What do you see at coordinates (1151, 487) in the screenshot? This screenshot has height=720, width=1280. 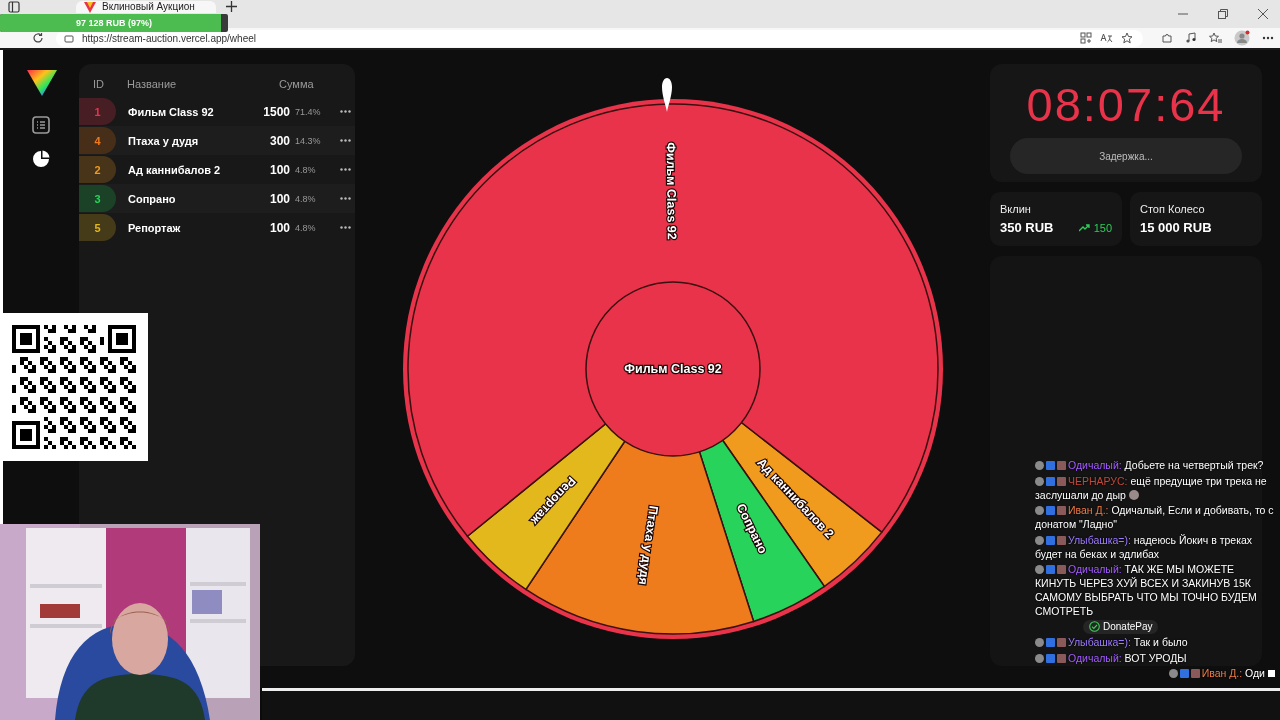 I see `chat-message: ЧЕРНАРУС: ещё предущие три трека не заслушали до дыр` at bounding box center [1151, 487].